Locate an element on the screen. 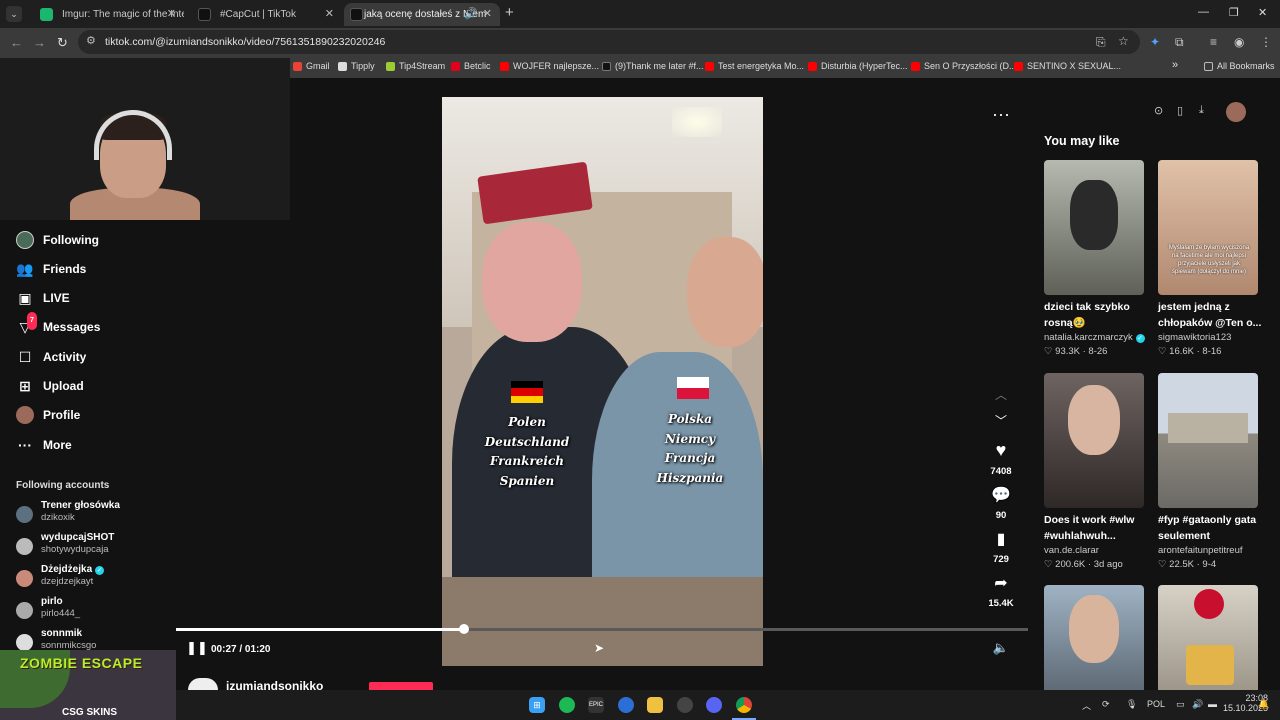 Image resolution: width=1280 pixels, height=720 pixels. account-handle: dzejdzejkayt is located at coordinates (67, 581).